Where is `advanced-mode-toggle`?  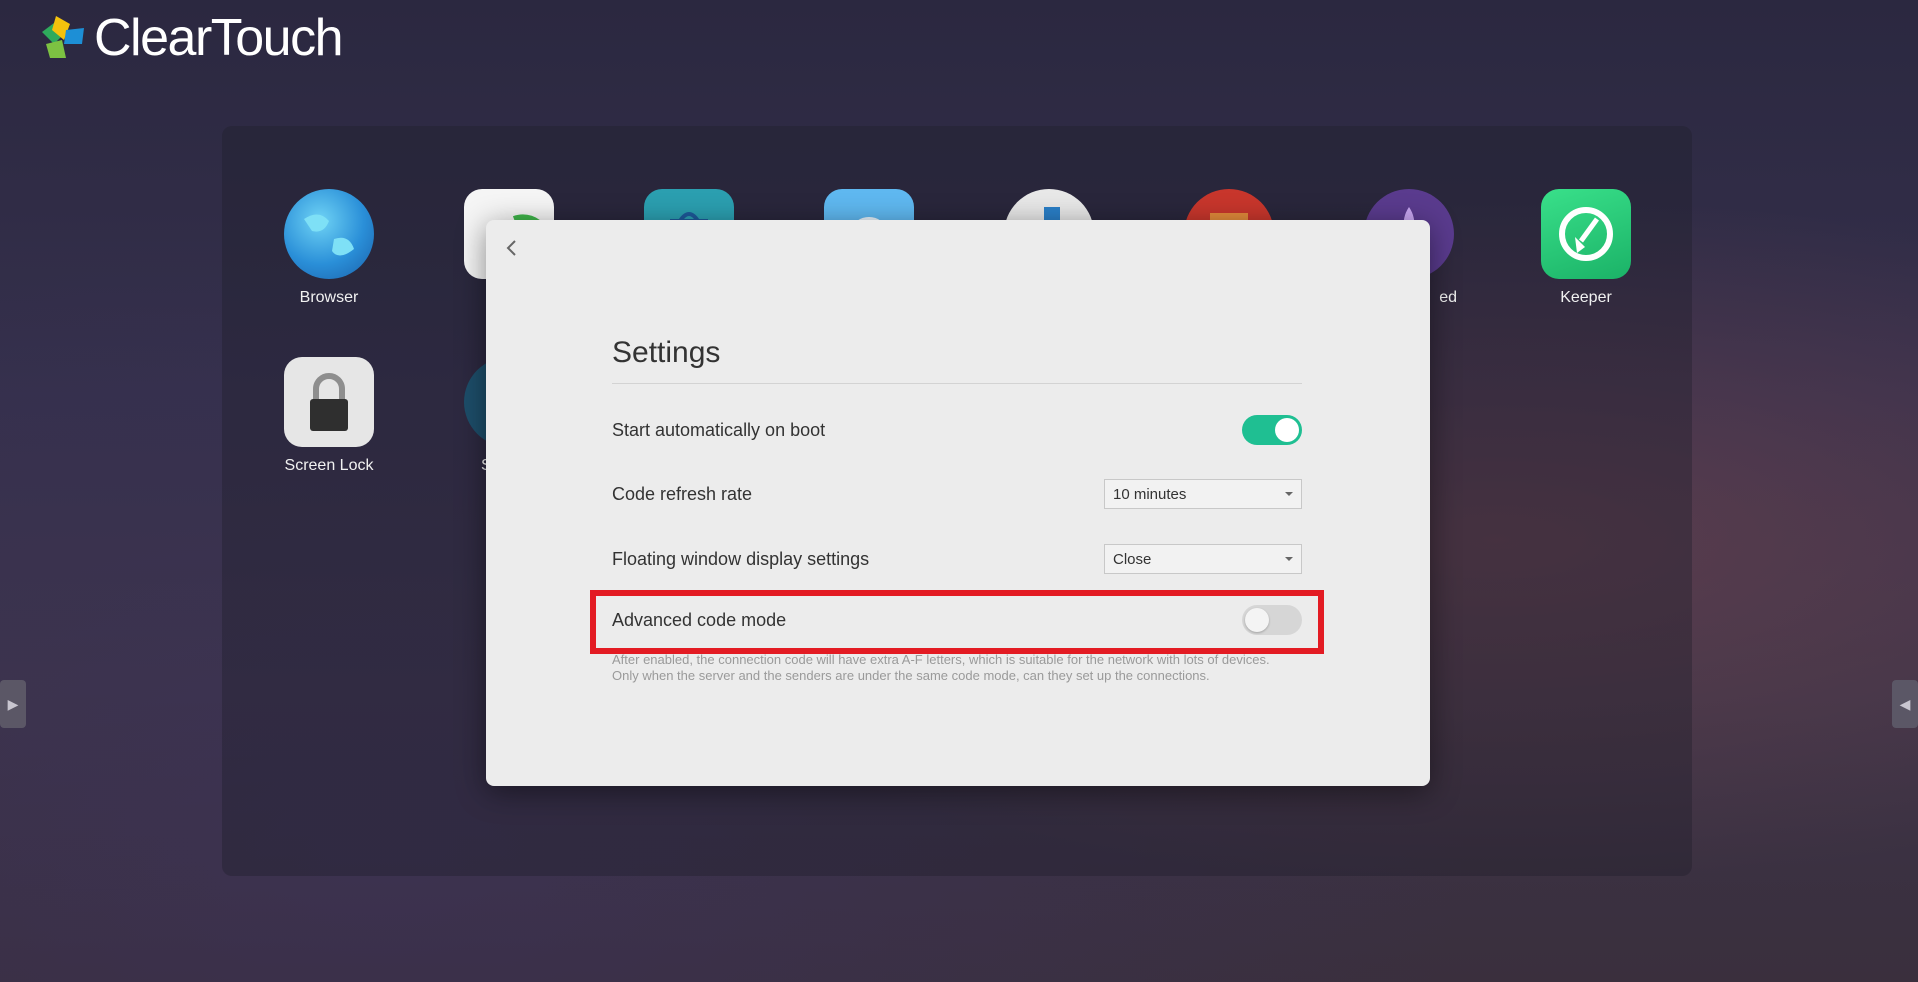 advanced-mode-toggle is located at coordinates (1272, 620).